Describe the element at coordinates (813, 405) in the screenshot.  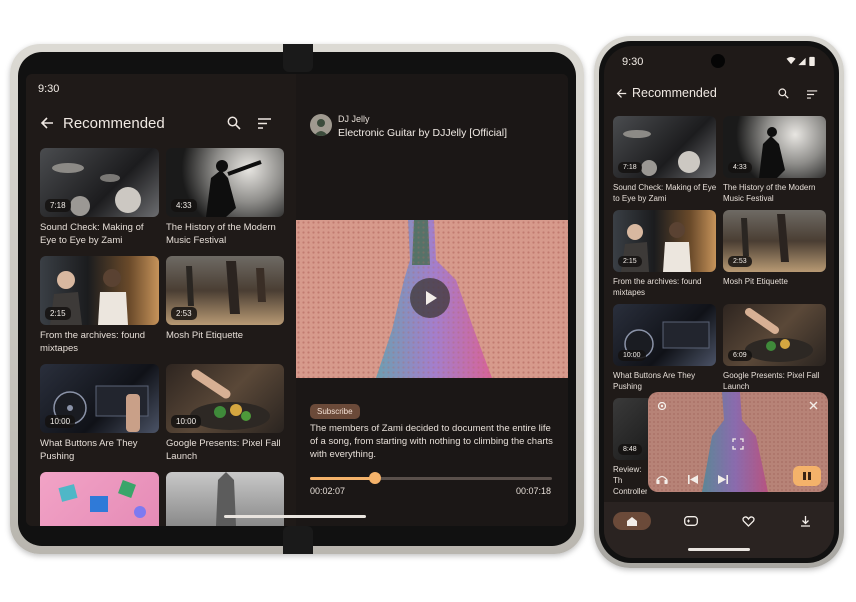
I see `close-icon` at that location.